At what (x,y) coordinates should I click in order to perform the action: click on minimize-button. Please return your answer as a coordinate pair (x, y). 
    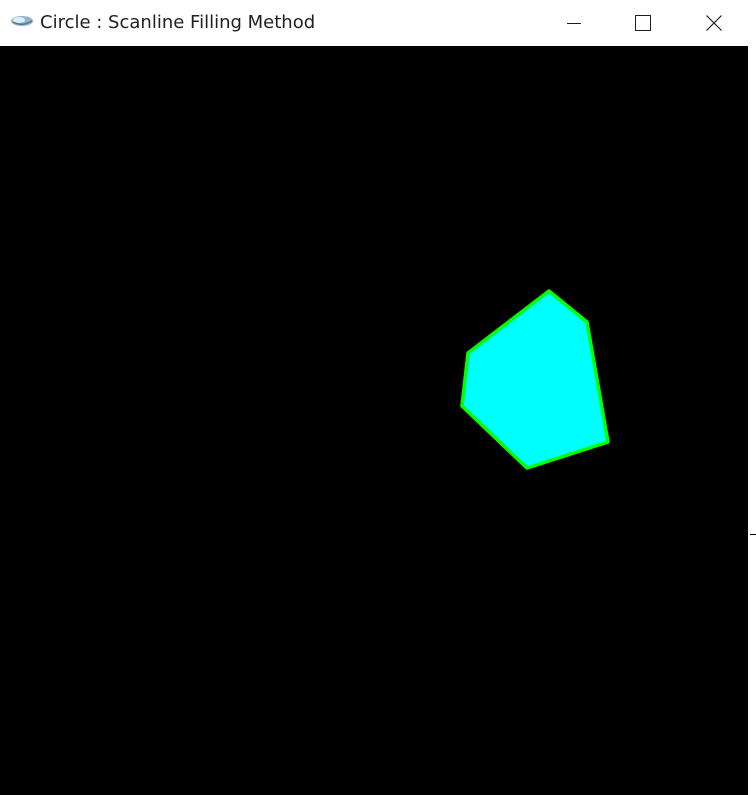
    Looking at the image, I should click on (574, 23).